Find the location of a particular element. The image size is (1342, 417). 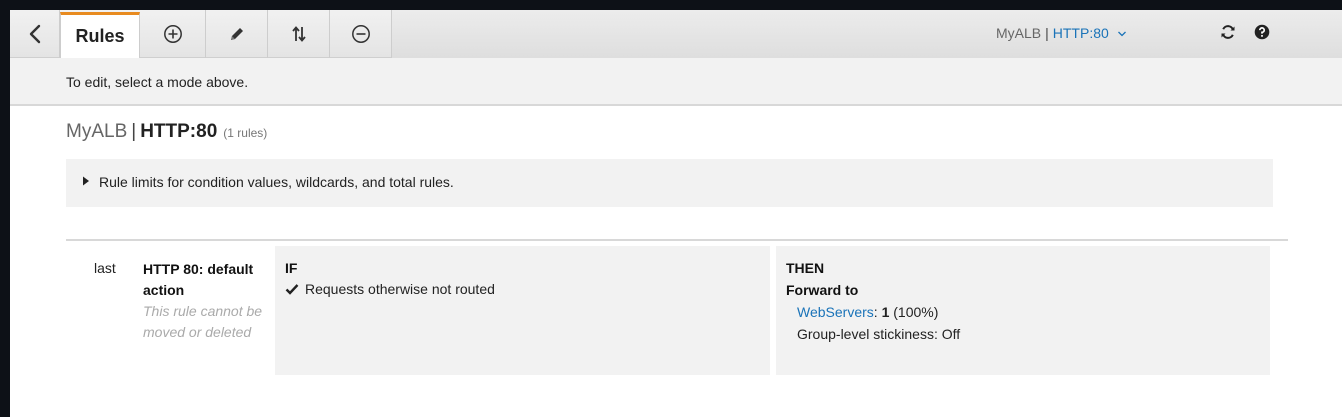

plus-circle-icon is located at coordinates (172, 34).